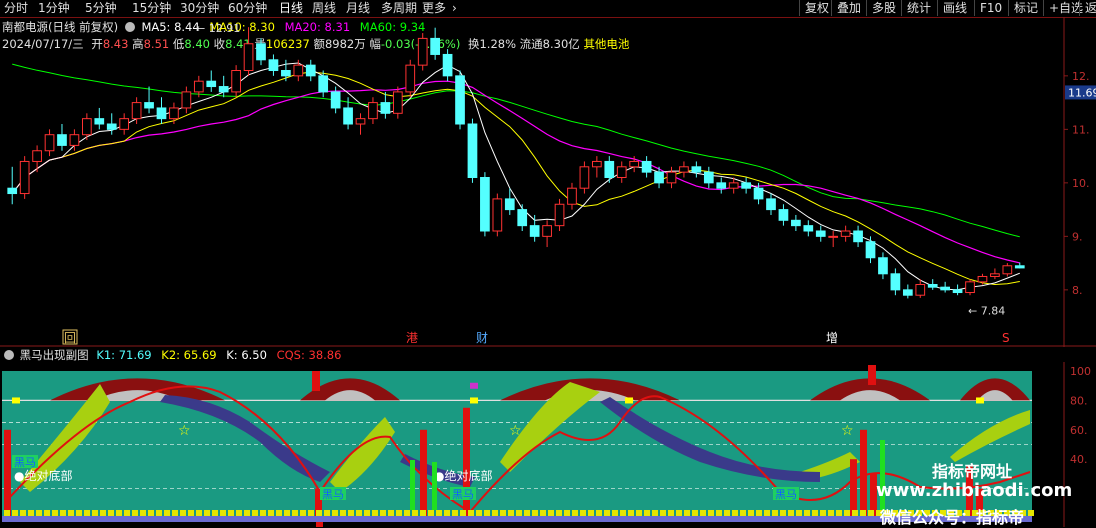 The image size is (1096, 528). I want to click on period-tab-10: 更多, so click(434, 8).